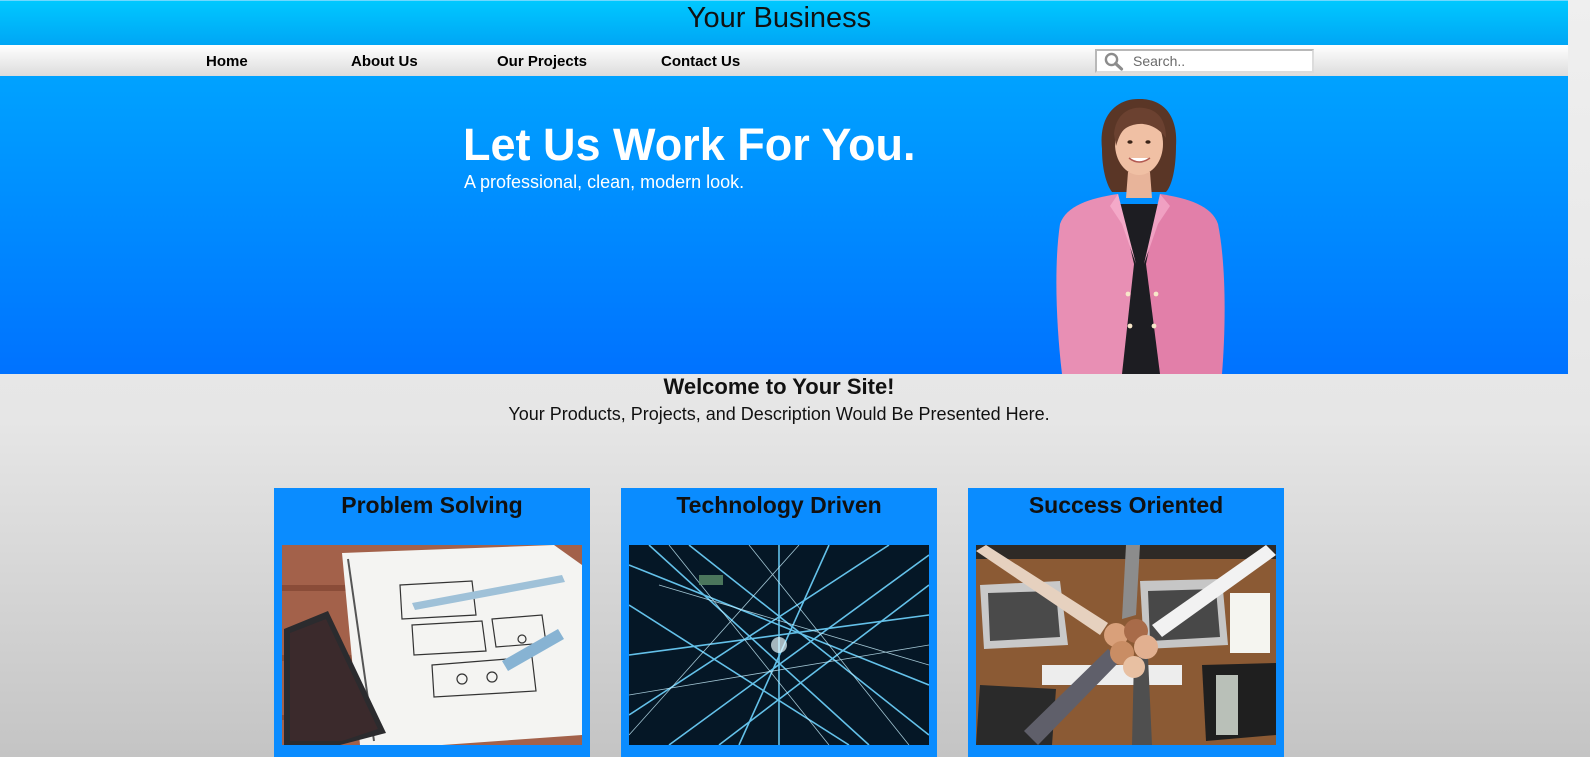 Image resolution: width=1590 pixels, height=757 pixels. I want to click on network-lights-image, so click(779, 645).